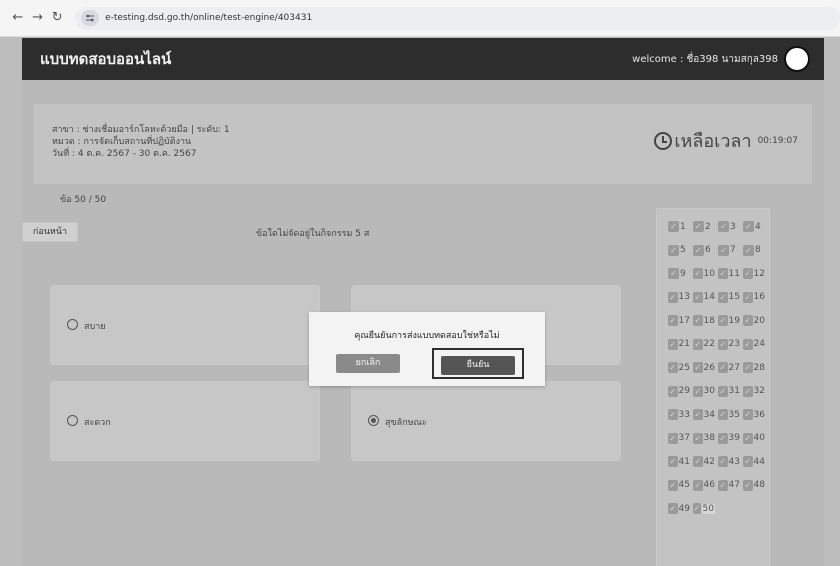  I want to click on question-nav-item: ✓ 11, so click(729, 273).